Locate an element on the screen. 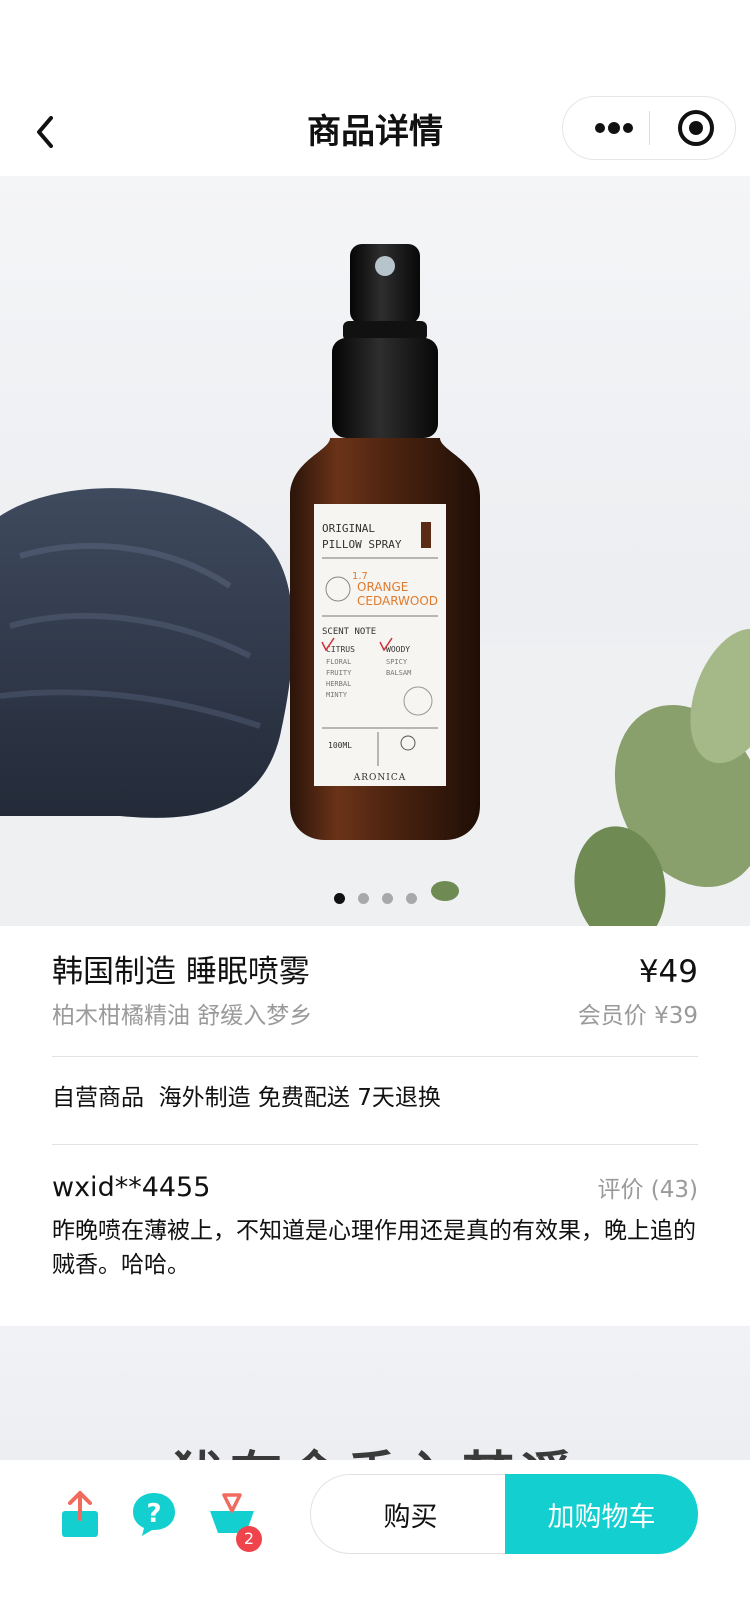  detail-banner: 犹有余香入梦遥 is located at coordinates (375, 1393).